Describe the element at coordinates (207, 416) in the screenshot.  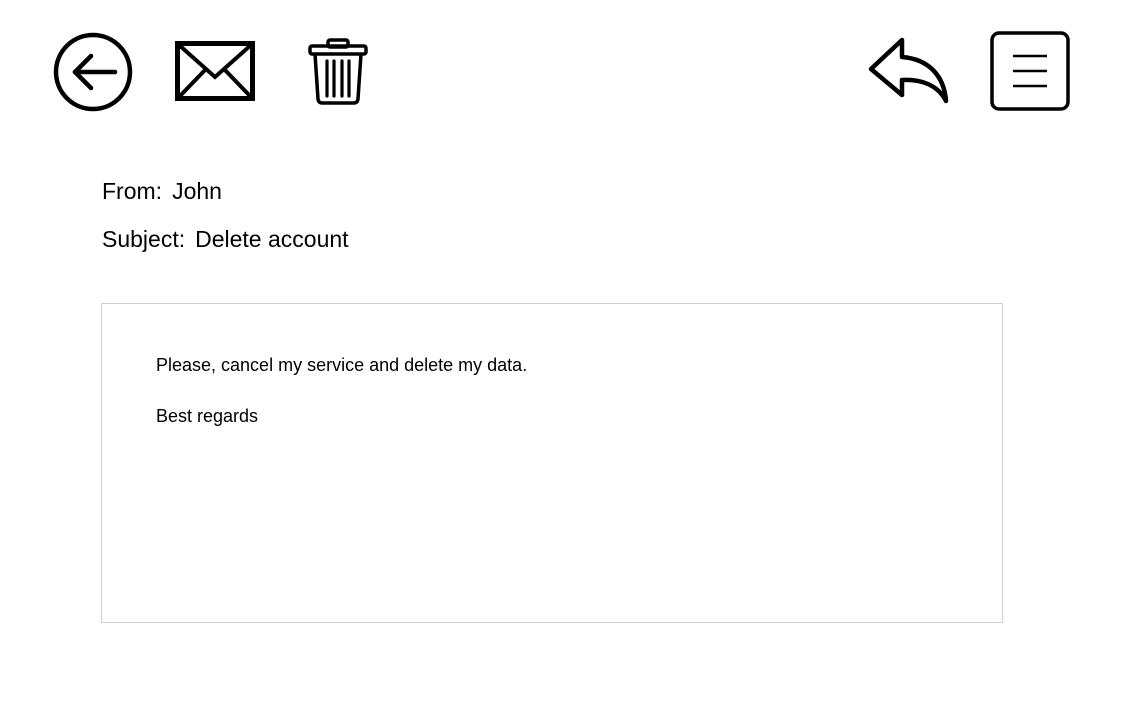
I see `message-signature: Best regards` at that location.